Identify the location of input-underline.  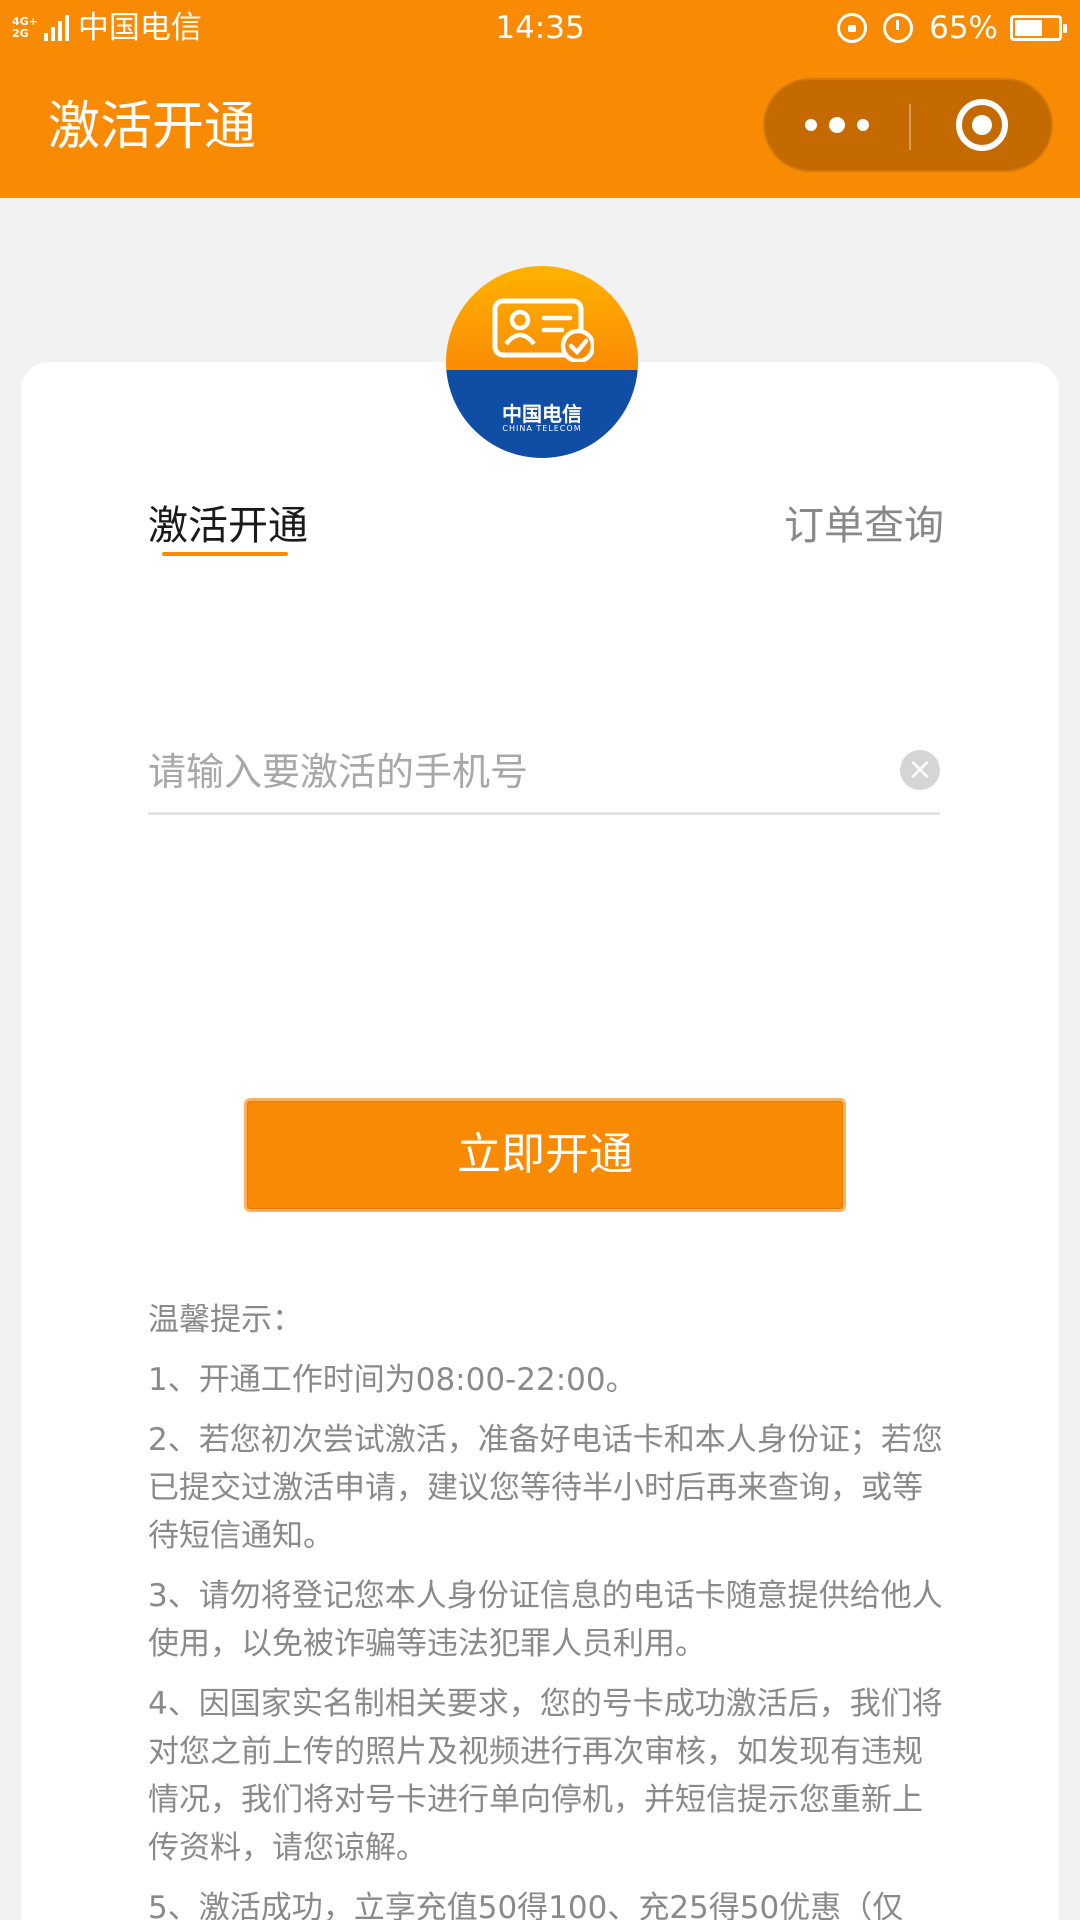
(544, 813).